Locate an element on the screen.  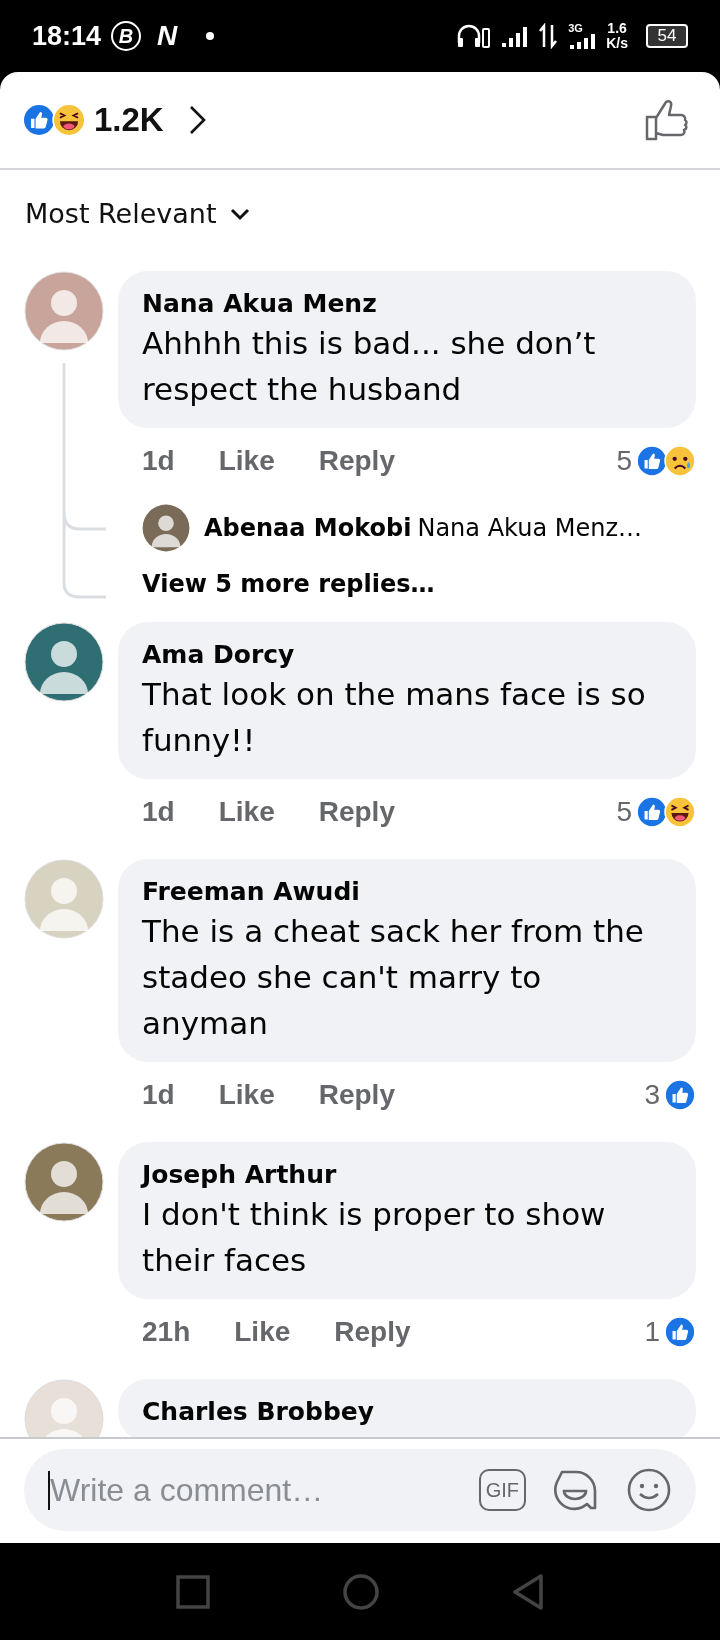
data-transfer-icon is located at coordinates (548, 36).